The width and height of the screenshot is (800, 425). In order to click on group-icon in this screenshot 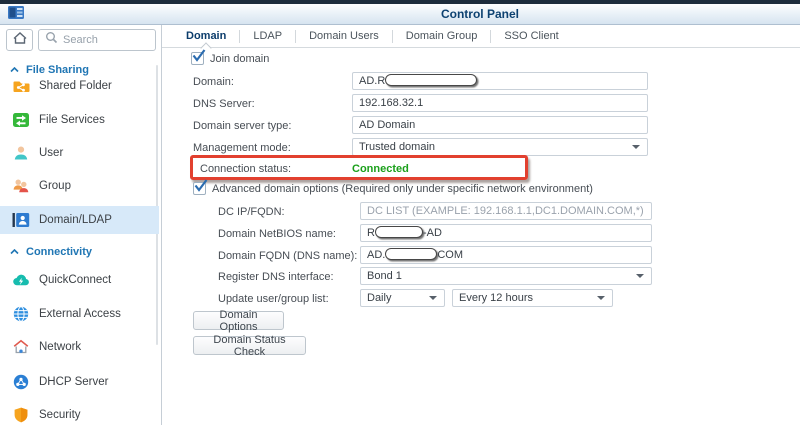, I will do `click(21, 186)`.